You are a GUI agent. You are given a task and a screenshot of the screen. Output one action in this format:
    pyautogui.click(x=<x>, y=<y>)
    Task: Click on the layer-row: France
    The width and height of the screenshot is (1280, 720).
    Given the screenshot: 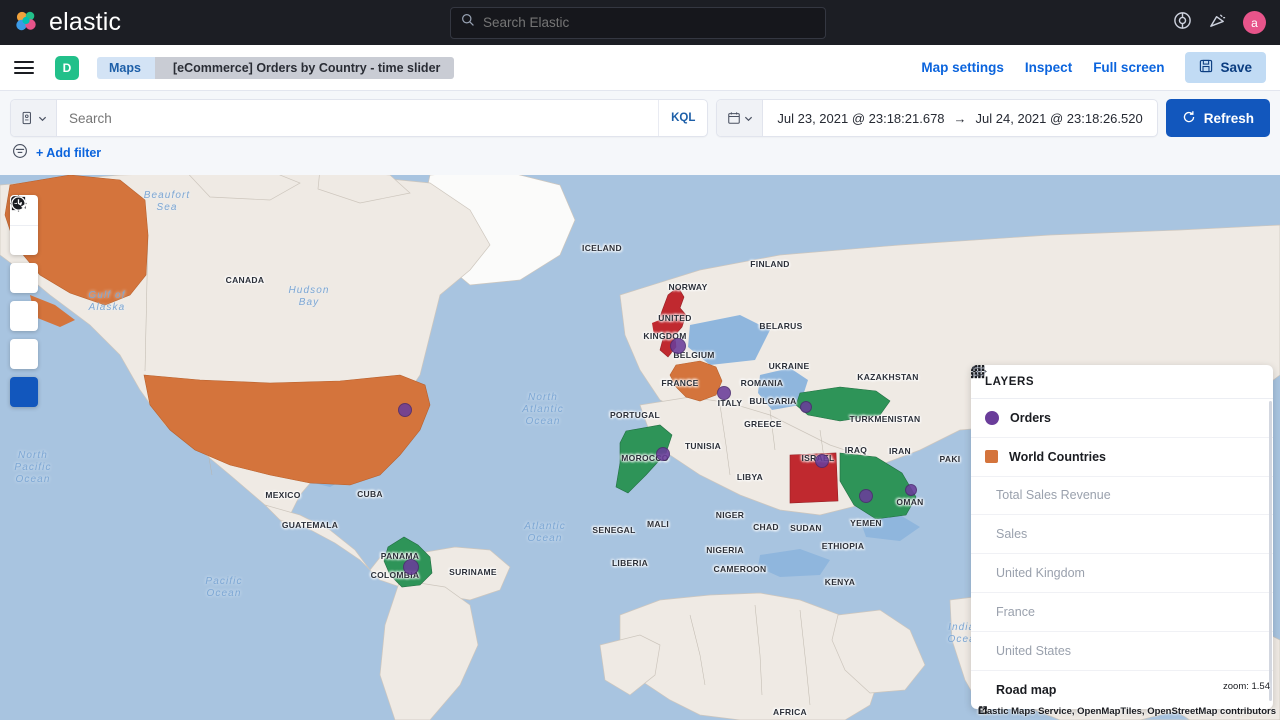 What is the action you would take?
    pyautogui.click(x=1122, y=499)
    